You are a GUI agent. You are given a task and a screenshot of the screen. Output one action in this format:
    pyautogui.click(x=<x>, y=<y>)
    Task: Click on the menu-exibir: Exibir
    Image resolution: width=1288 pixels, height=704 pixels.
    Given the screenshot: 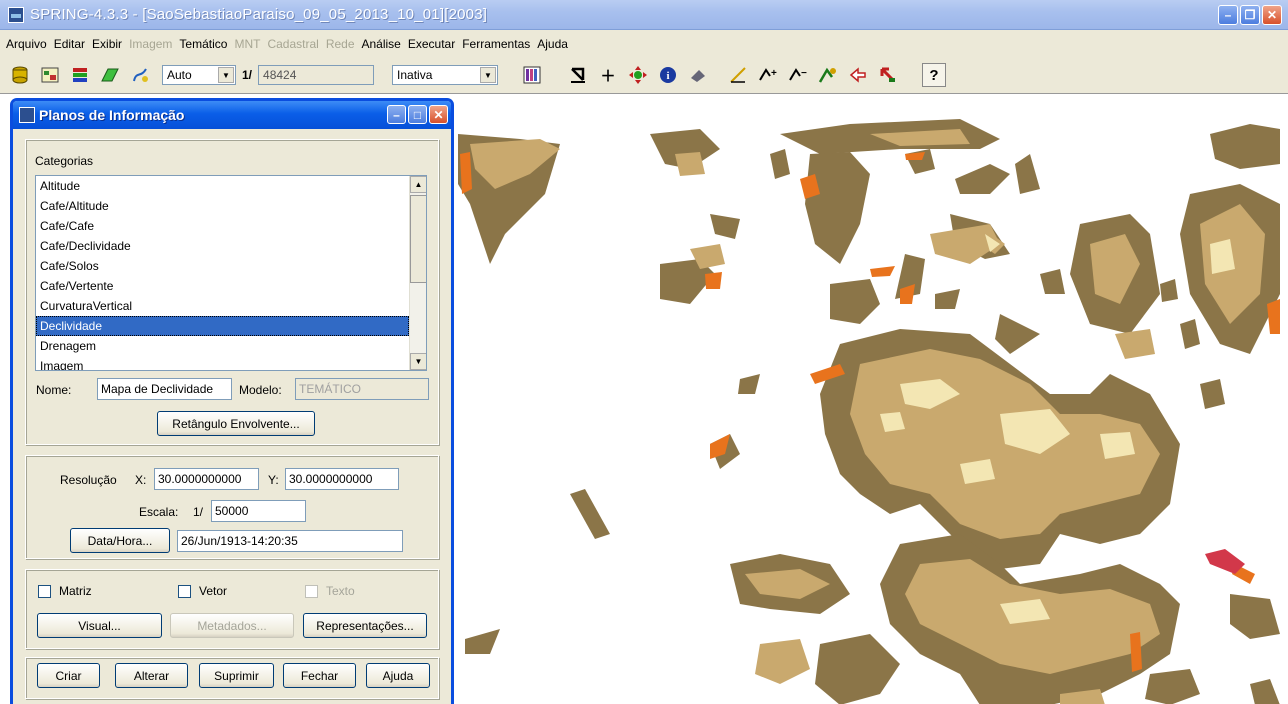 What is the action you would take?
    pyautogui.click(x=107, y=44)
    